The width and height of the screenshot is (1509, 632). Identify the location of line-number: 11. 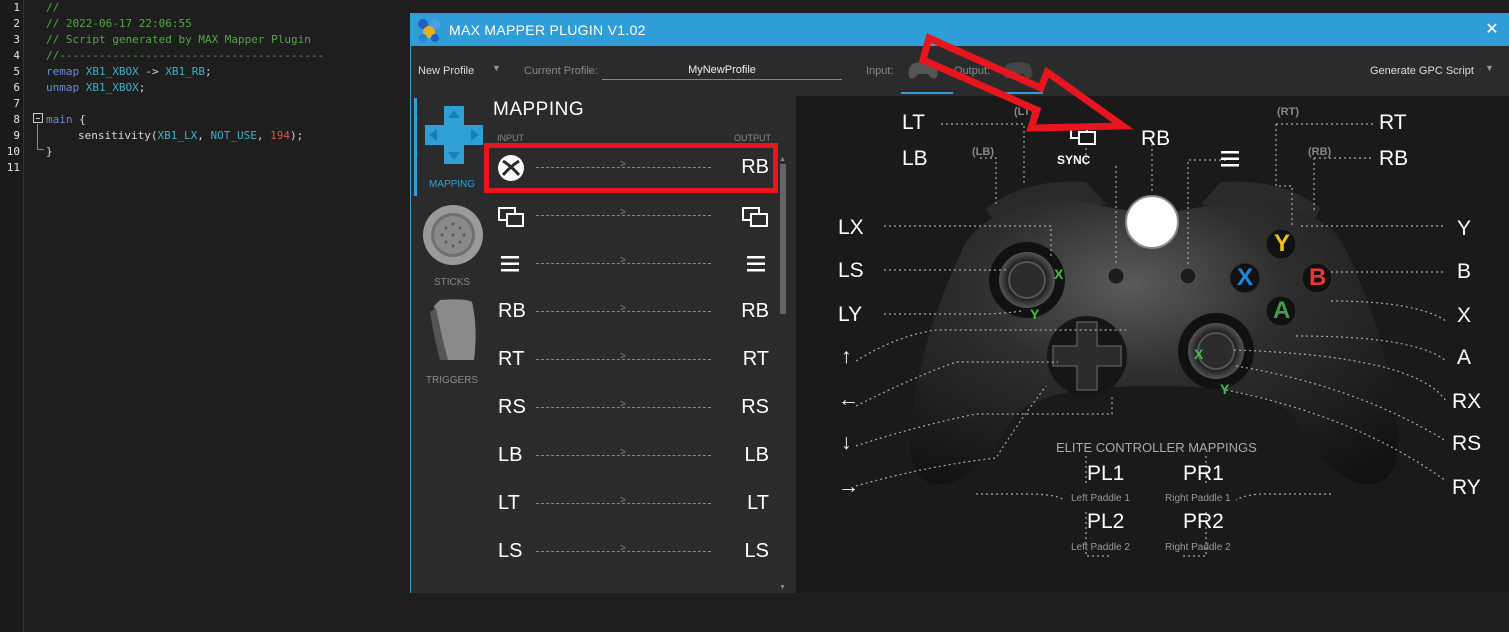
(13, 167).